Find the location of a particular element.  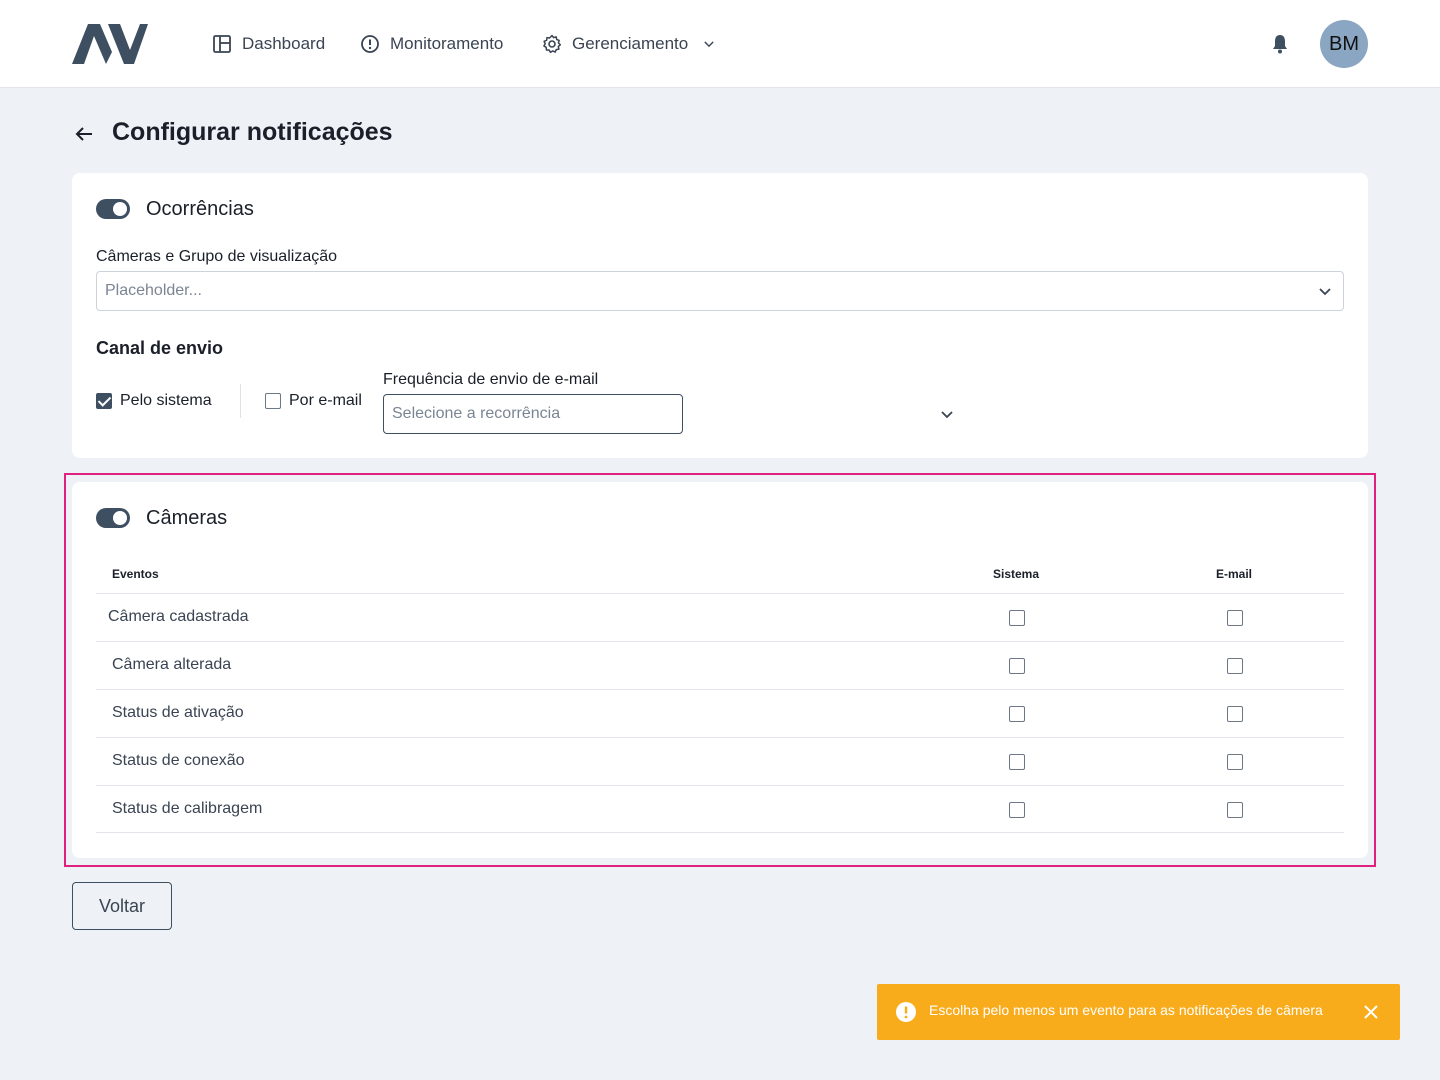

frequency-select: Selecione a recorrência is located at coordinates (533, 414).